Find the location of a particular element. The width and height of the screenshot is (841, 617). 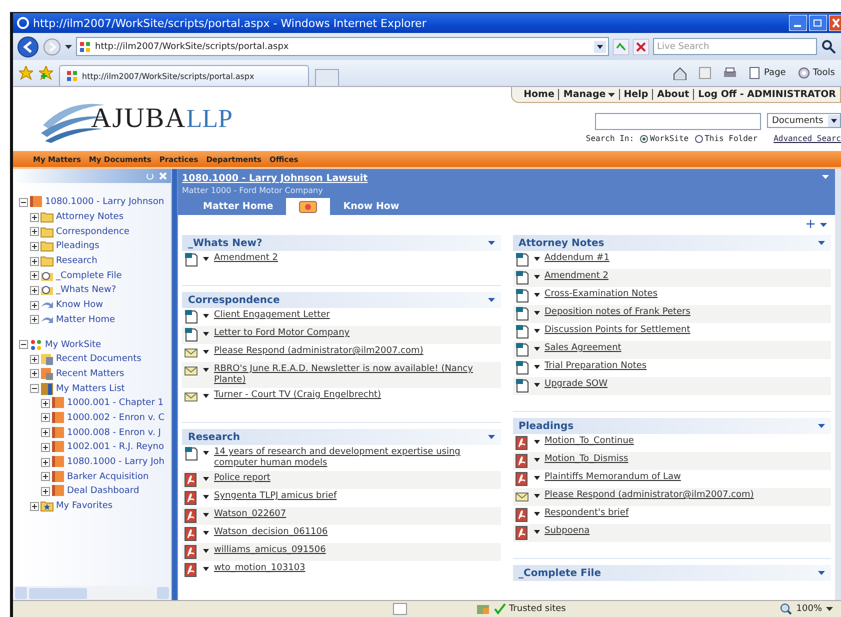

close-icon is located at coordinates (835, 23).